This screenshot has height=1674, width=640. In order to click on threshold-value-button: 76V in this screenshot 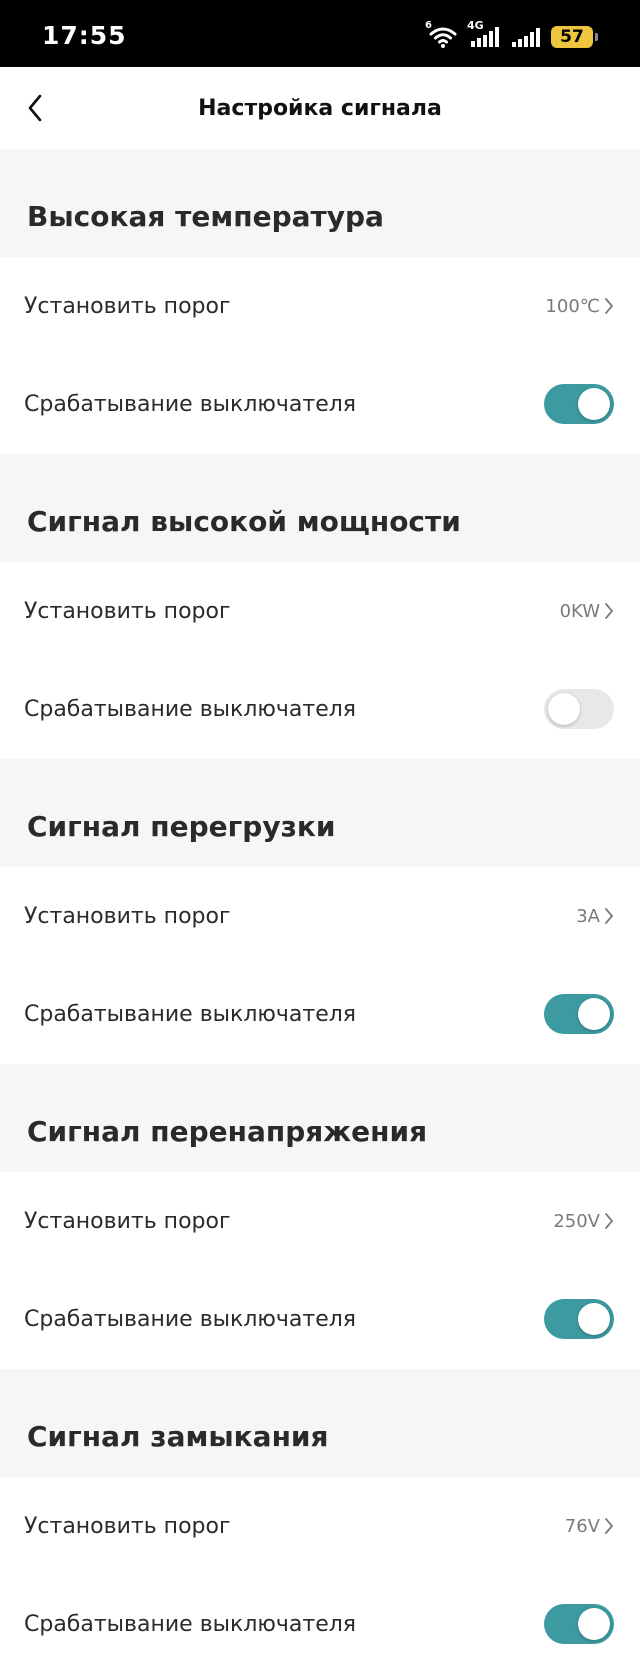, I will do `click(589, 1526)`.